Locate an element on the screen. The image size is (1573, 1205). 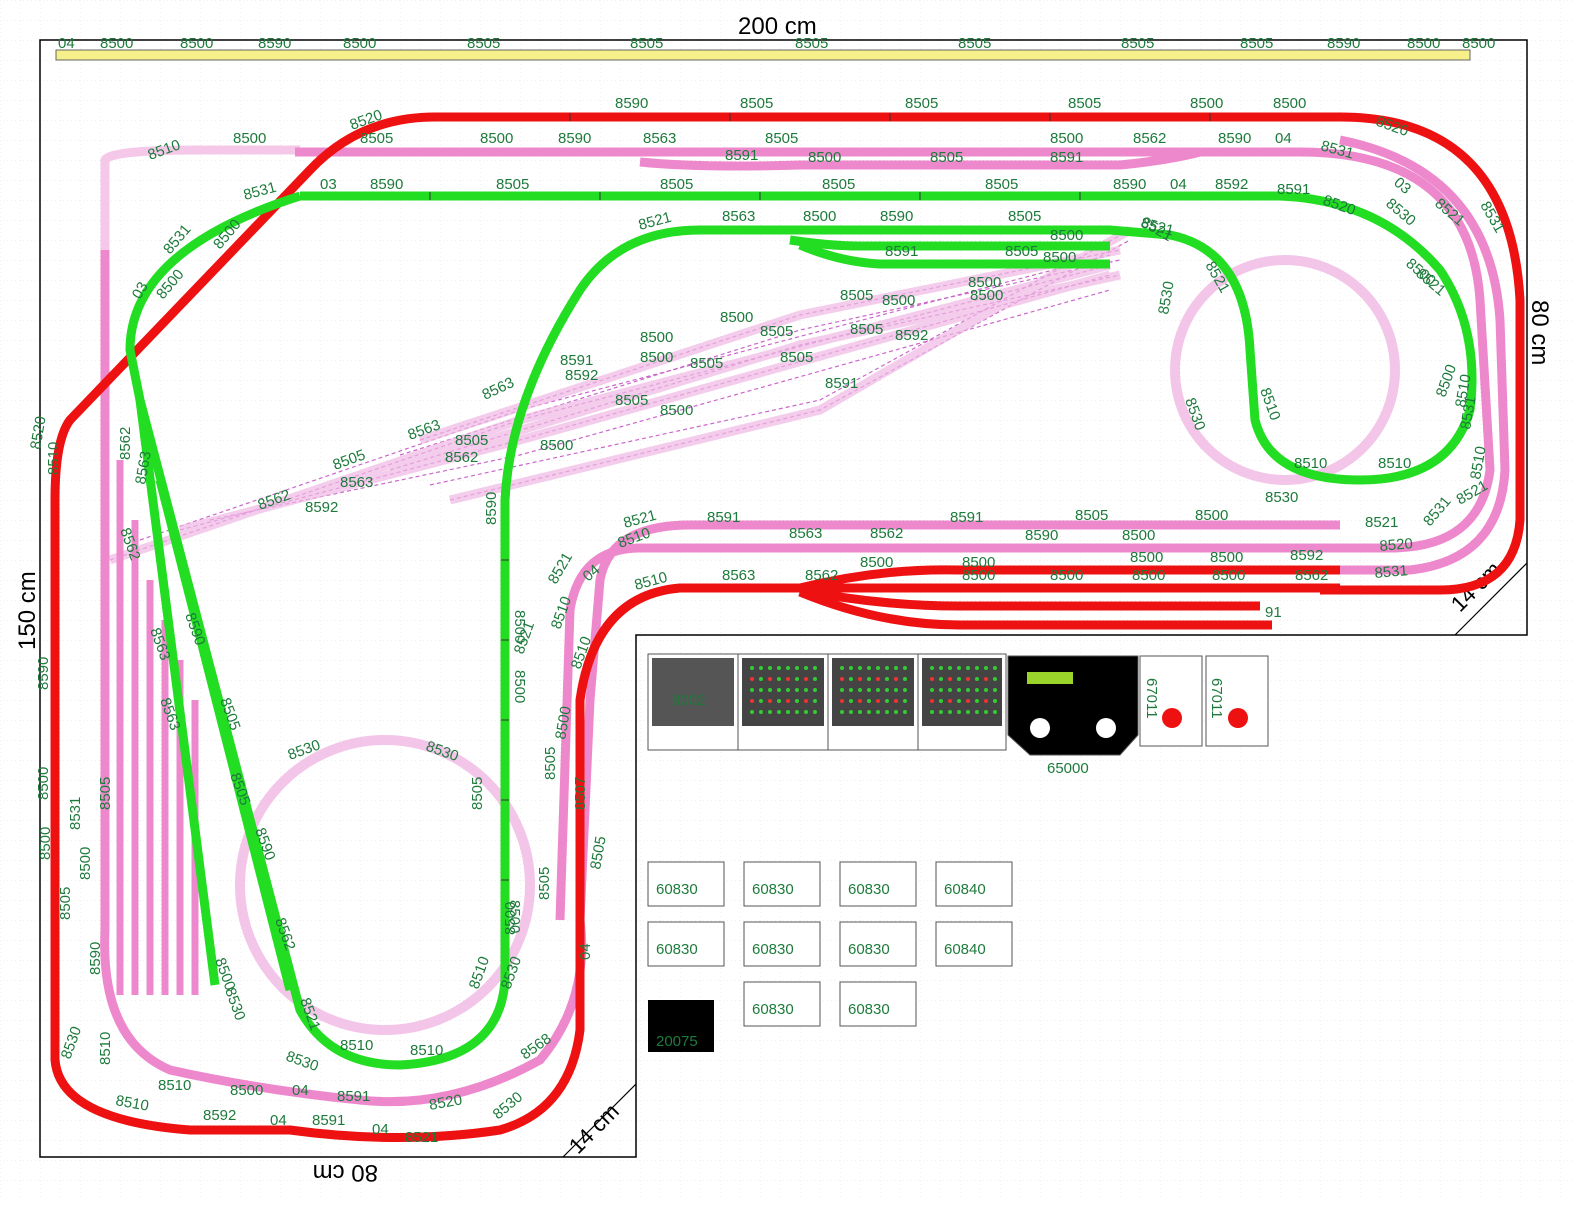
track-label-lower-mid: 04 is located at coordinates (585, 951).